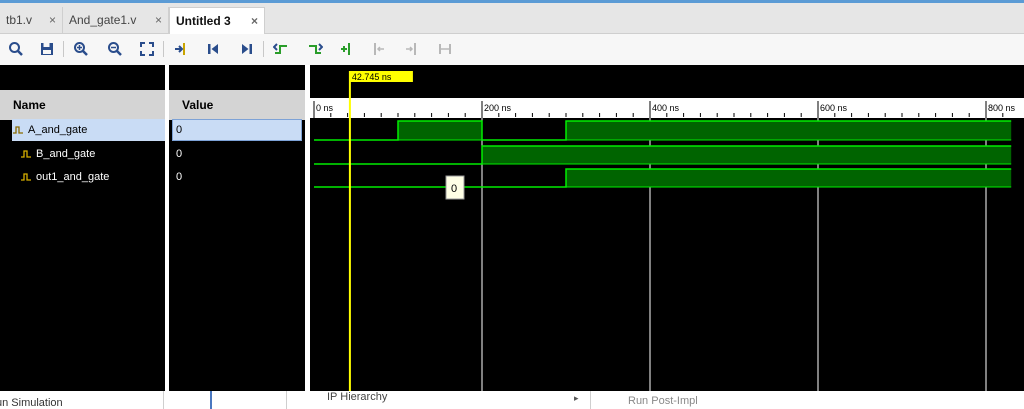 The image size is (1024, 409). I want to click on zoom-out-icon, so click(115, 49).